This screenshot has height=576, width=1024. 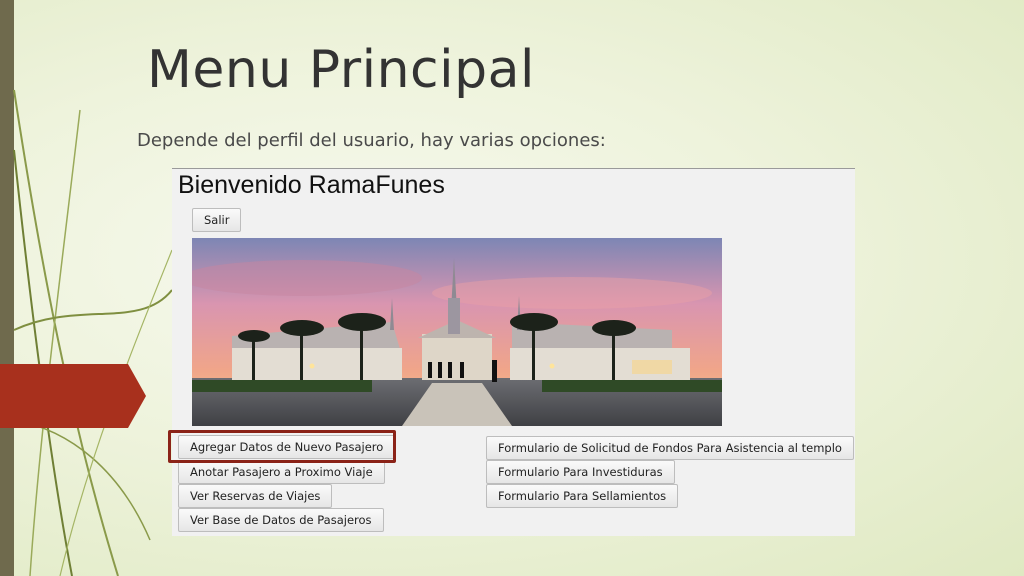 What do you see at coordinates (582, 496) in the screenshot?
I see `sealings-form-button: Formulario Para Sellamientos` at bounding box center [582, 496].